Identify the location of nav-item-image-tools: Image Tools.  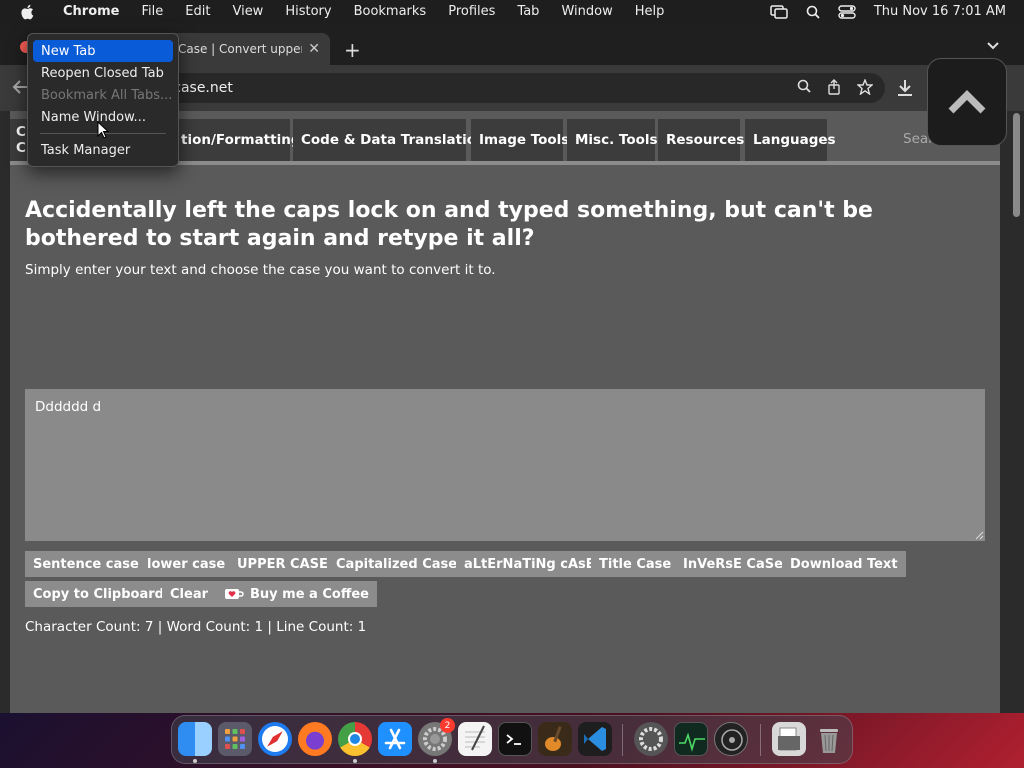
(520, 140).